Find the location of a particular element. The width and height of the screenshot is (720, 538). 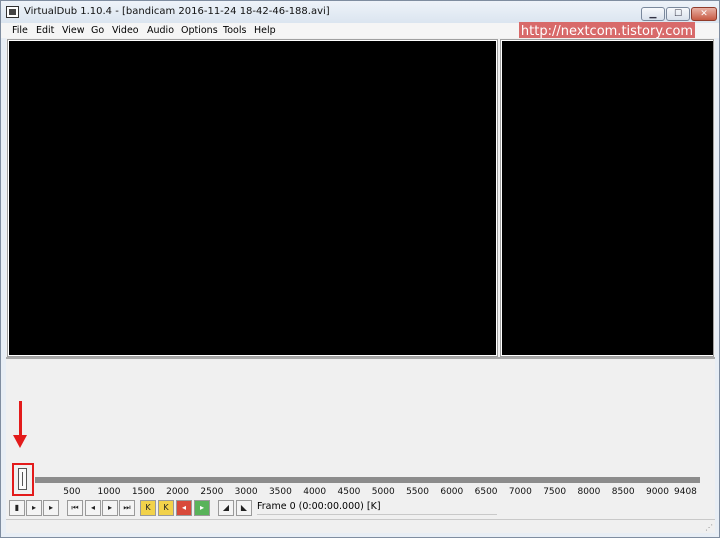

timeline-tick-label: 9408 is located at coordinates (685, 492).